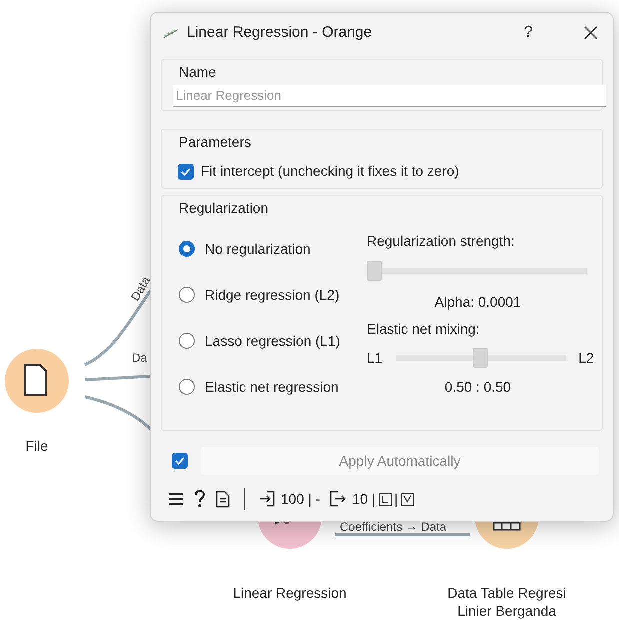  I want to click on report-icon, so click(223, 499).